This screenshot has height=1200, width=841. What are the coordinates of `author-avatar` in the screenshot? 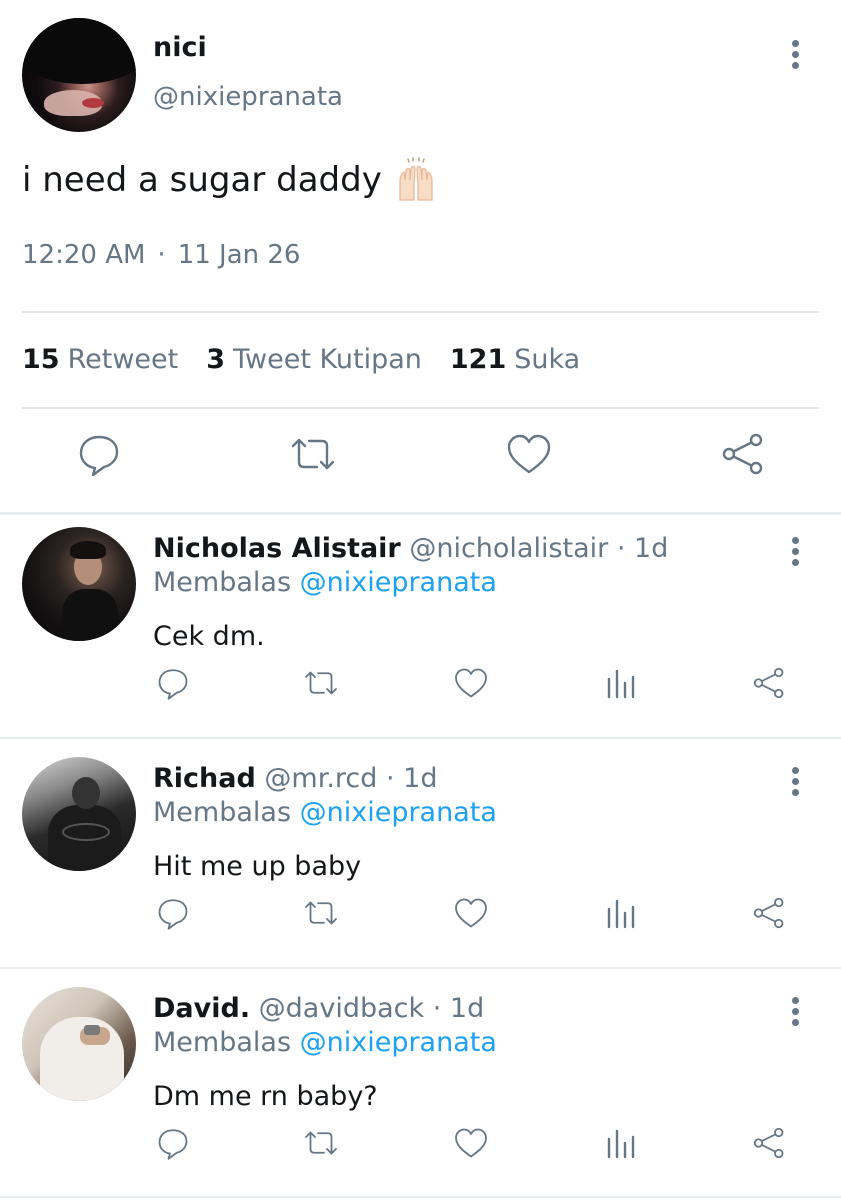 It's located at (79, 75).